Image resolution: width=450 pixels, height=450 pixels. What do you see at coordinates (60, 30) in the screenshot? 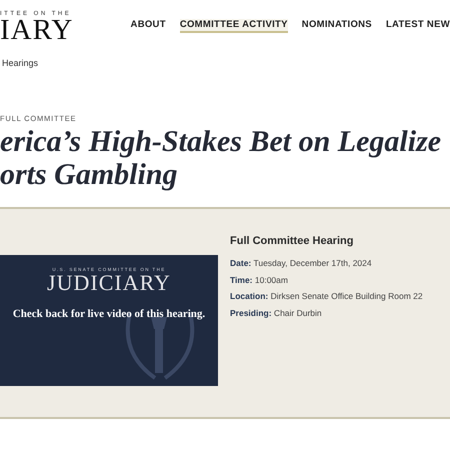
I see `logo-wordmark: IARY` at bounding box center [60, 30].